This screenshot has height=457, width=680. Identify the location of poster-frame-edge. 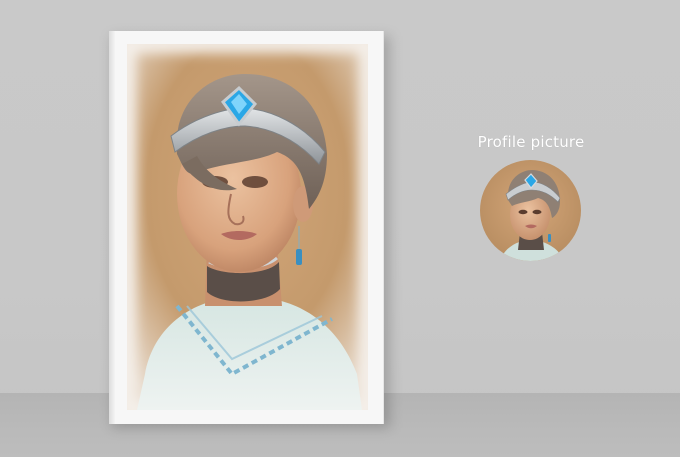
(112, 227).